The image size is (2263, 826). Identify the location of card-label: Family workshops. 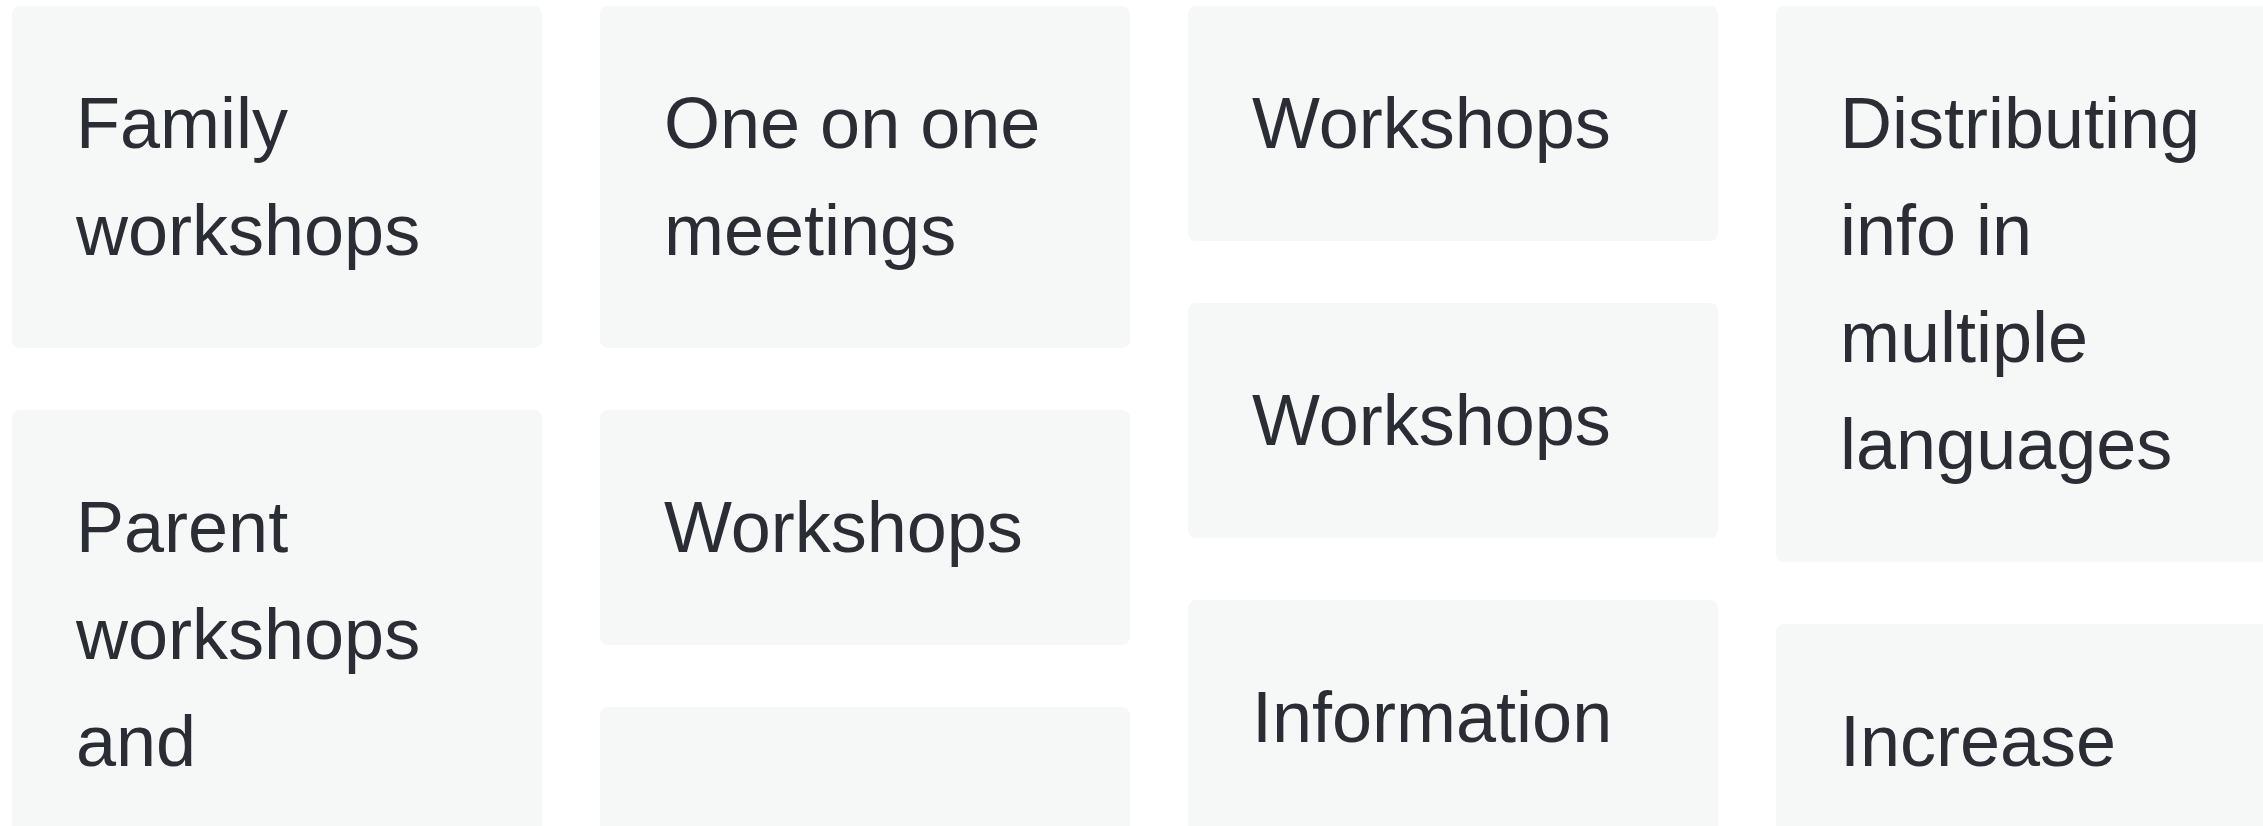
(277, 177).